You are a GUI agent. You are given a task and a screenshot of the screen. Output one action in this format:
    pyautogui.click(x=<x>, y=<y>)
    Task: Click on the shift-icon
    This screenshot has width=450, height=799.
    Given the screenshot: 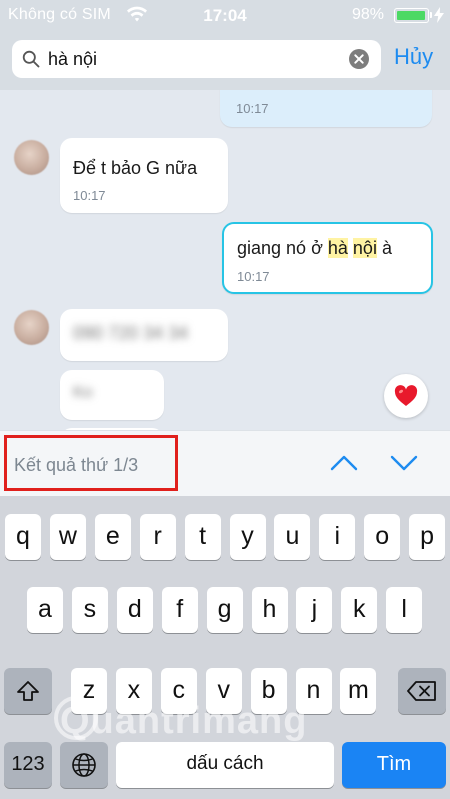 What is the action you would take?
    pyautogui.click(x=28, y=691)
    